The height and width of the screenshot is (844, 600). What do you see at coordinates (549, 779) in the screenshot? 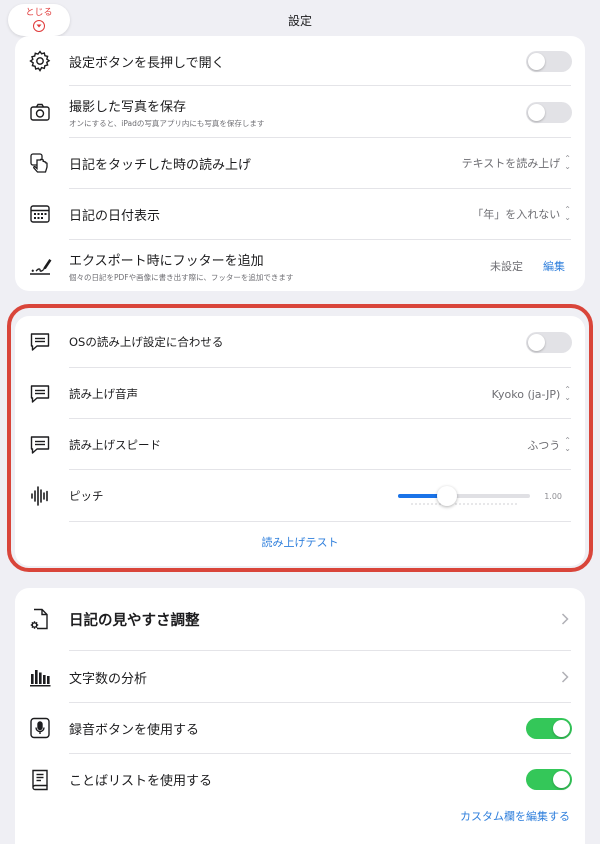
I see `word-list-toggle` at bounding box center [549, 779].